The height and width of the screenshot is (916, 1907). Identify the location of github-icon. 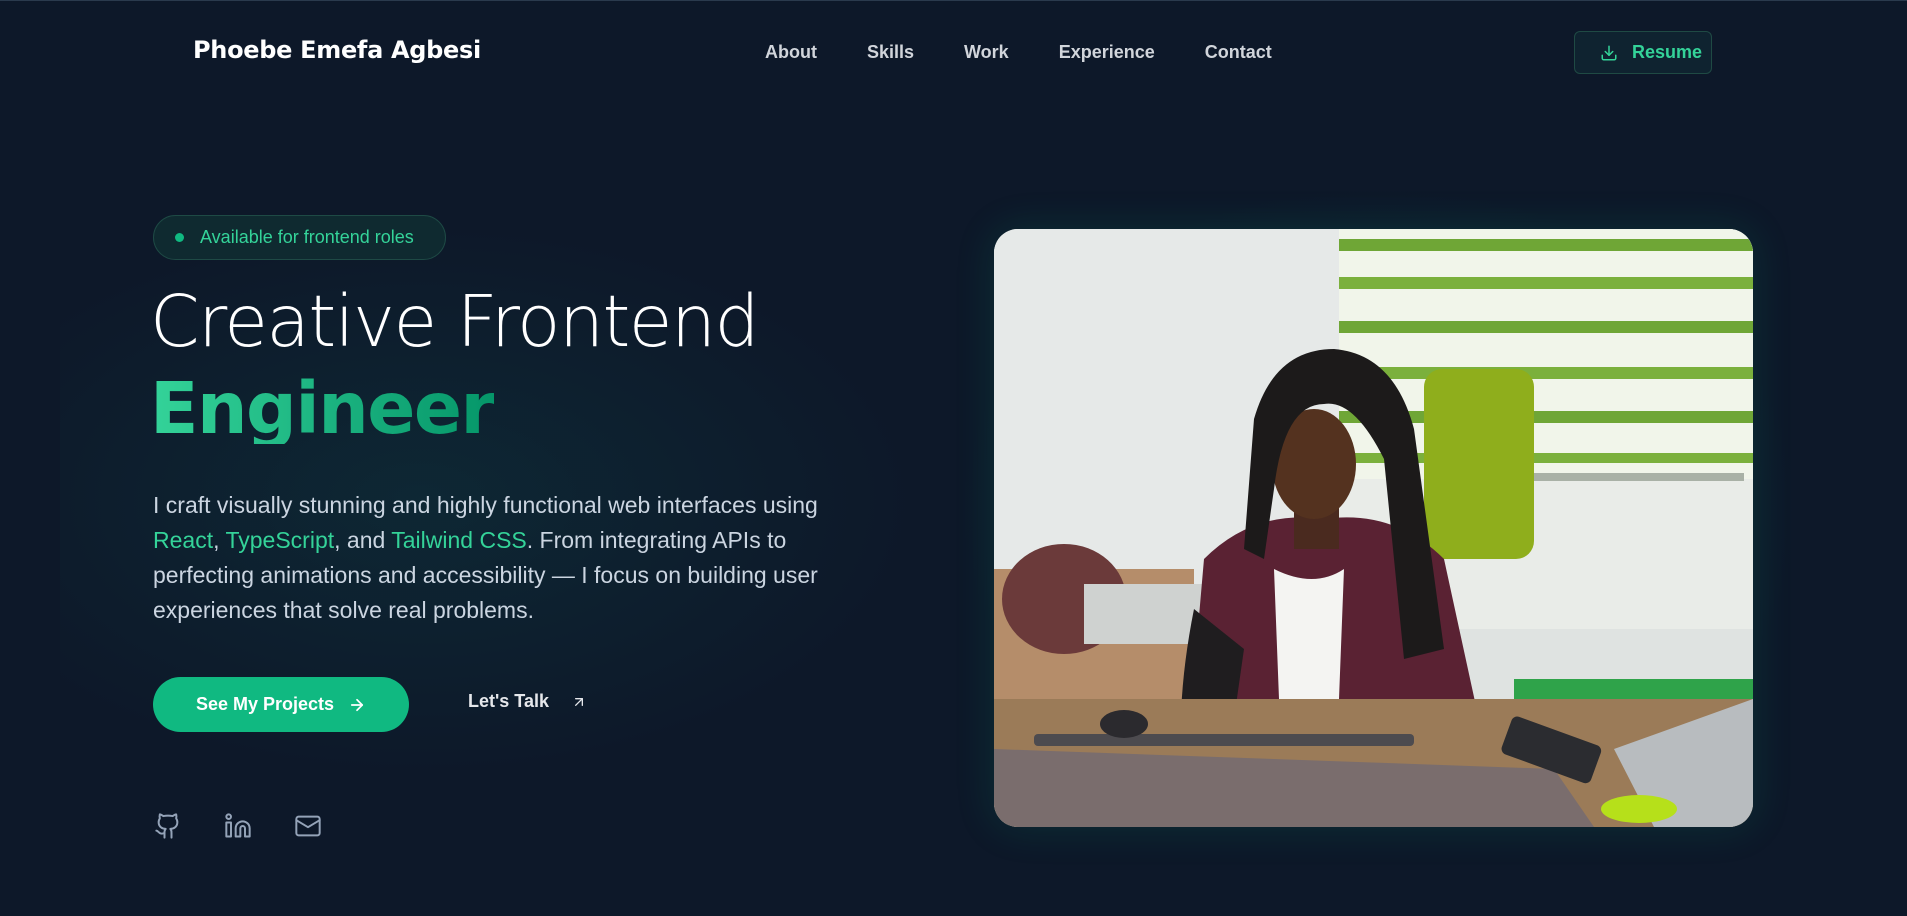
(168, 826).